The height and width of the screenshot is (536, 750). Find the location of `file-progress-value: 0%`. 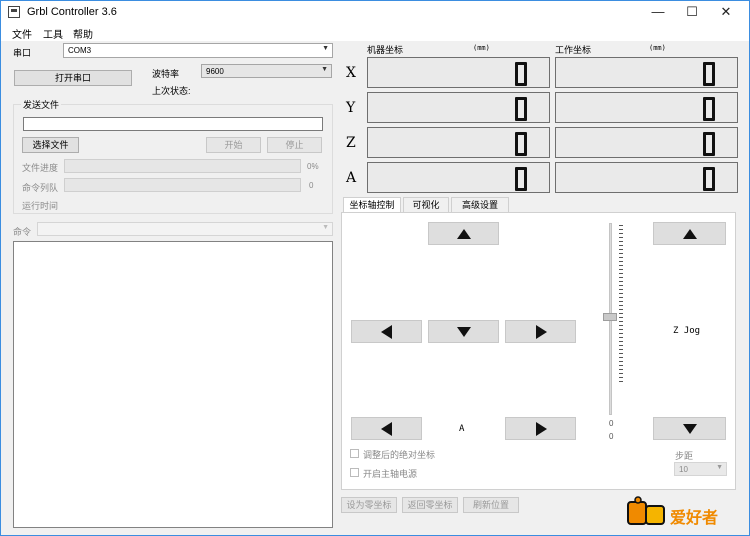

file-progress-value: 0% is located at coordinates (313, 166).